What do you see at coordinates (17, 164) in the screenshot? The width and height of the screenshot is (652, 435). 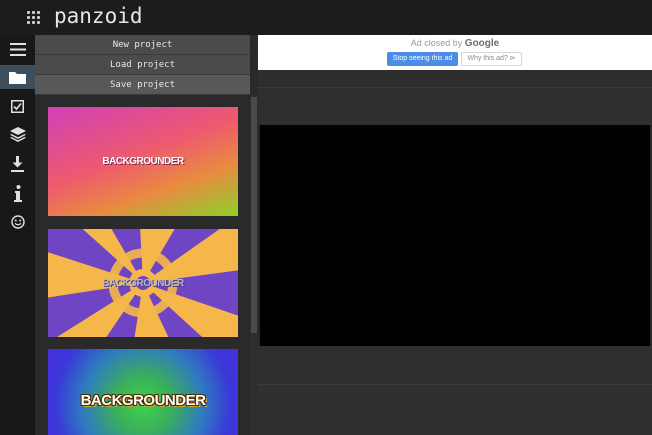 I see `download-icon` at bounding box center [17, 164].